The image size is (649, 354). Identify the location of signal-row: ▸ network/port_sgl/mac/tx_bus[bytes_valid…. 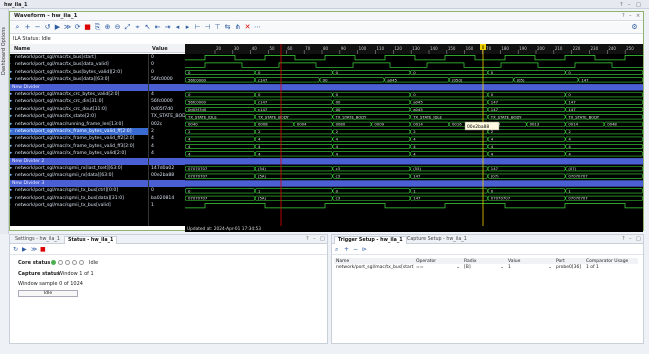
(79, 72).